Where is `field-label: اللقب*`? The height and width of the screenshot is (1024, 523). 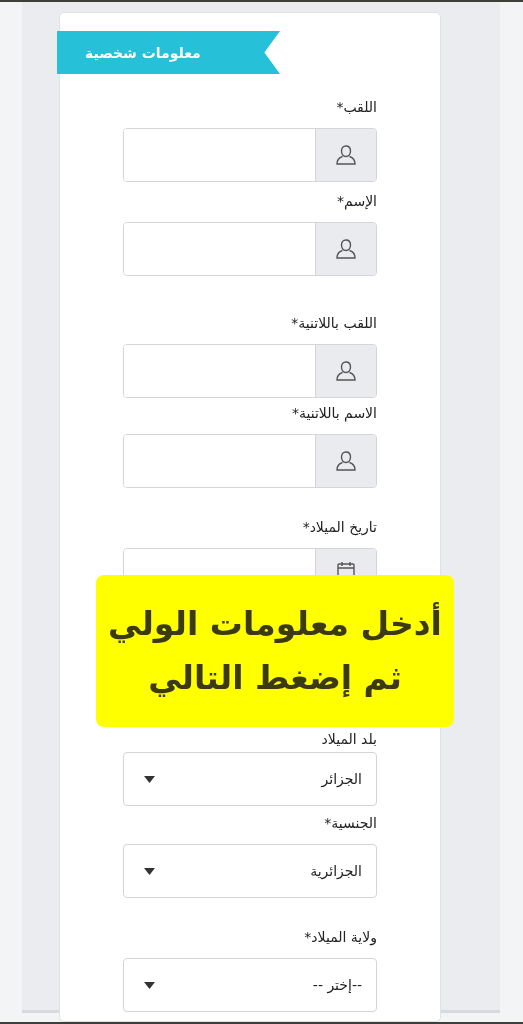 field-label: اللقب* is located at coordinates (356, 107).